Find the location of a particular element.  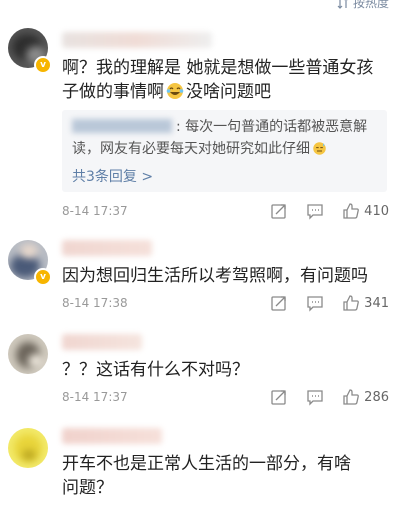

like-button: 341 is located at coordinates (365, 303).